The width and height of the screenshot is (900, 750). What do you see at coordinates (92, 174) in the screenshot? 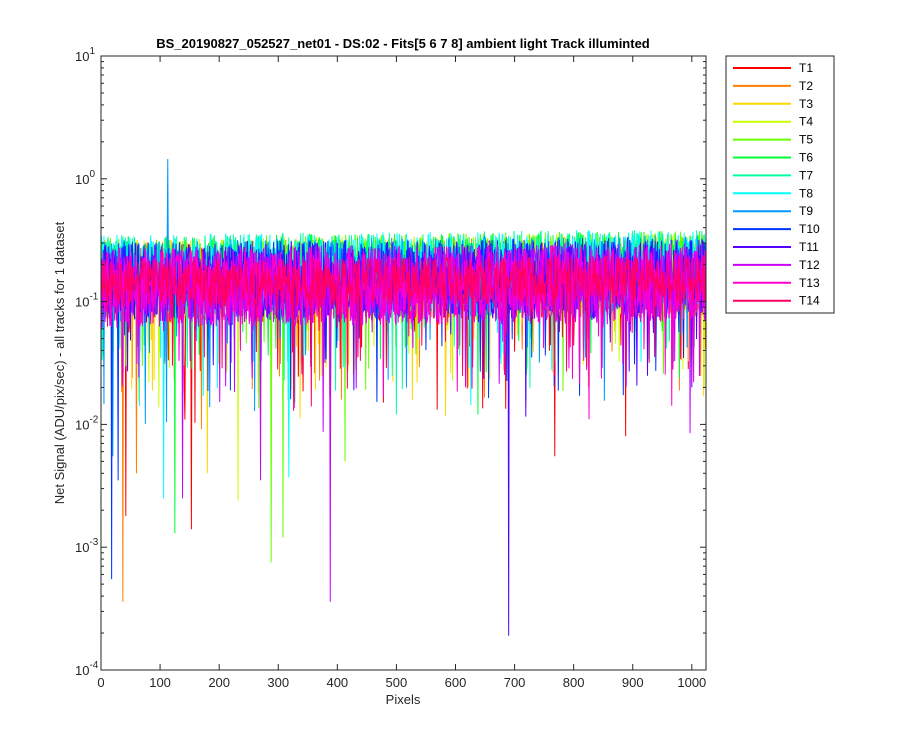
I see `y-tick-exponent: 0` at bounding box center [92, 174].